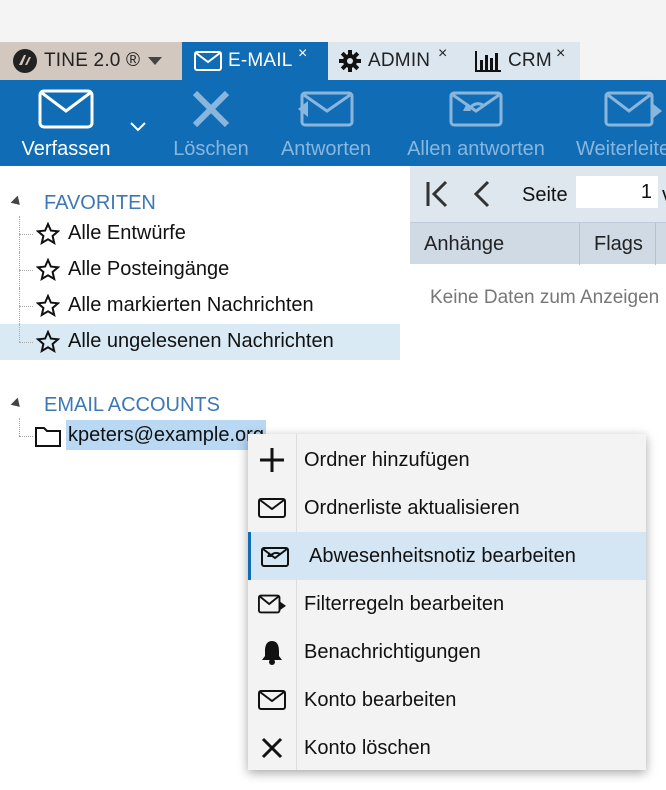 The width and height of the screenshot is (666, 790). What do you see at coordinates (442, 556) in the screenshot?
I see `menu-item-label: Abwesenheitsnotiz bearbeiten` at bounding box center [442, 556].